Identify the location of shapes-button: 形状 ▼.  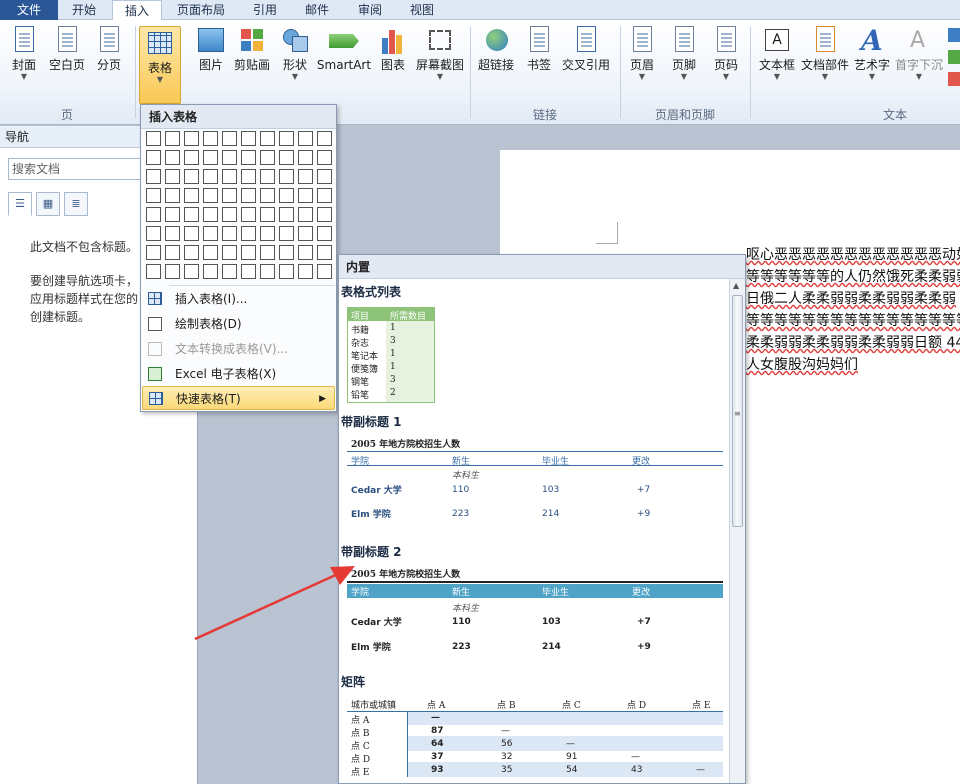
(295, 53).